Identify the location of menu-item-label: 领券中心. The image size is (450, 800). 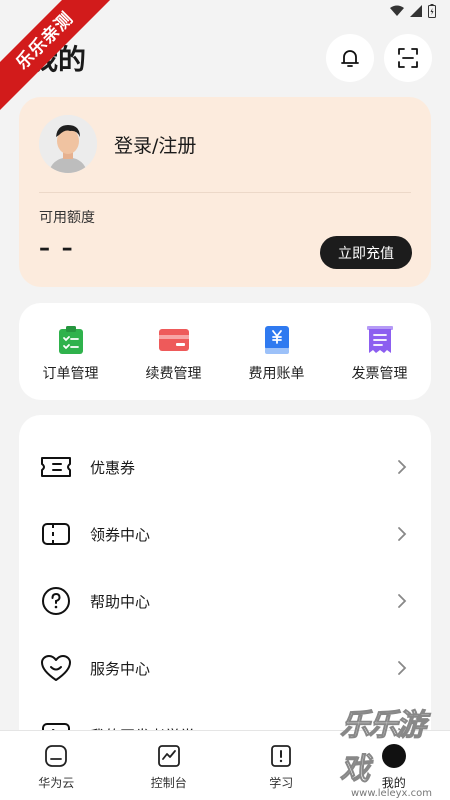
(120, 534).